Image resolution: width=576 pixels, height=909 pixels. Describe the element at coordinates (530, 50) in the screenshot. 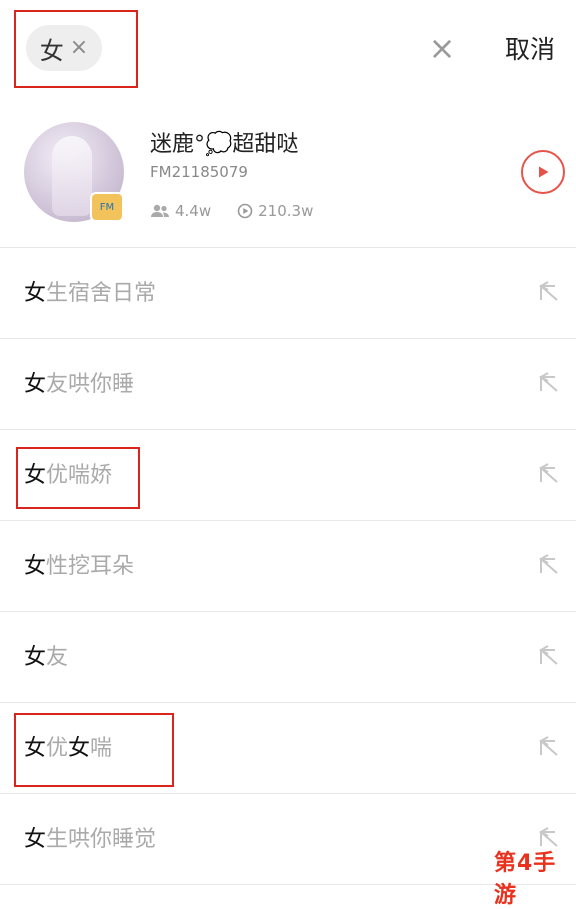

I see `cancel-button: 取消` at that location.